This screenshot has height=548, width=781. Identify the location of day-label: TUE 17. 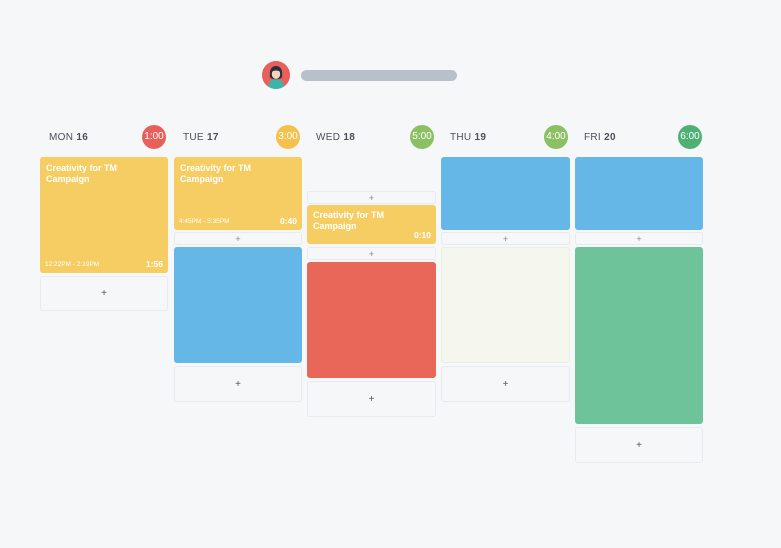
(201, 137).